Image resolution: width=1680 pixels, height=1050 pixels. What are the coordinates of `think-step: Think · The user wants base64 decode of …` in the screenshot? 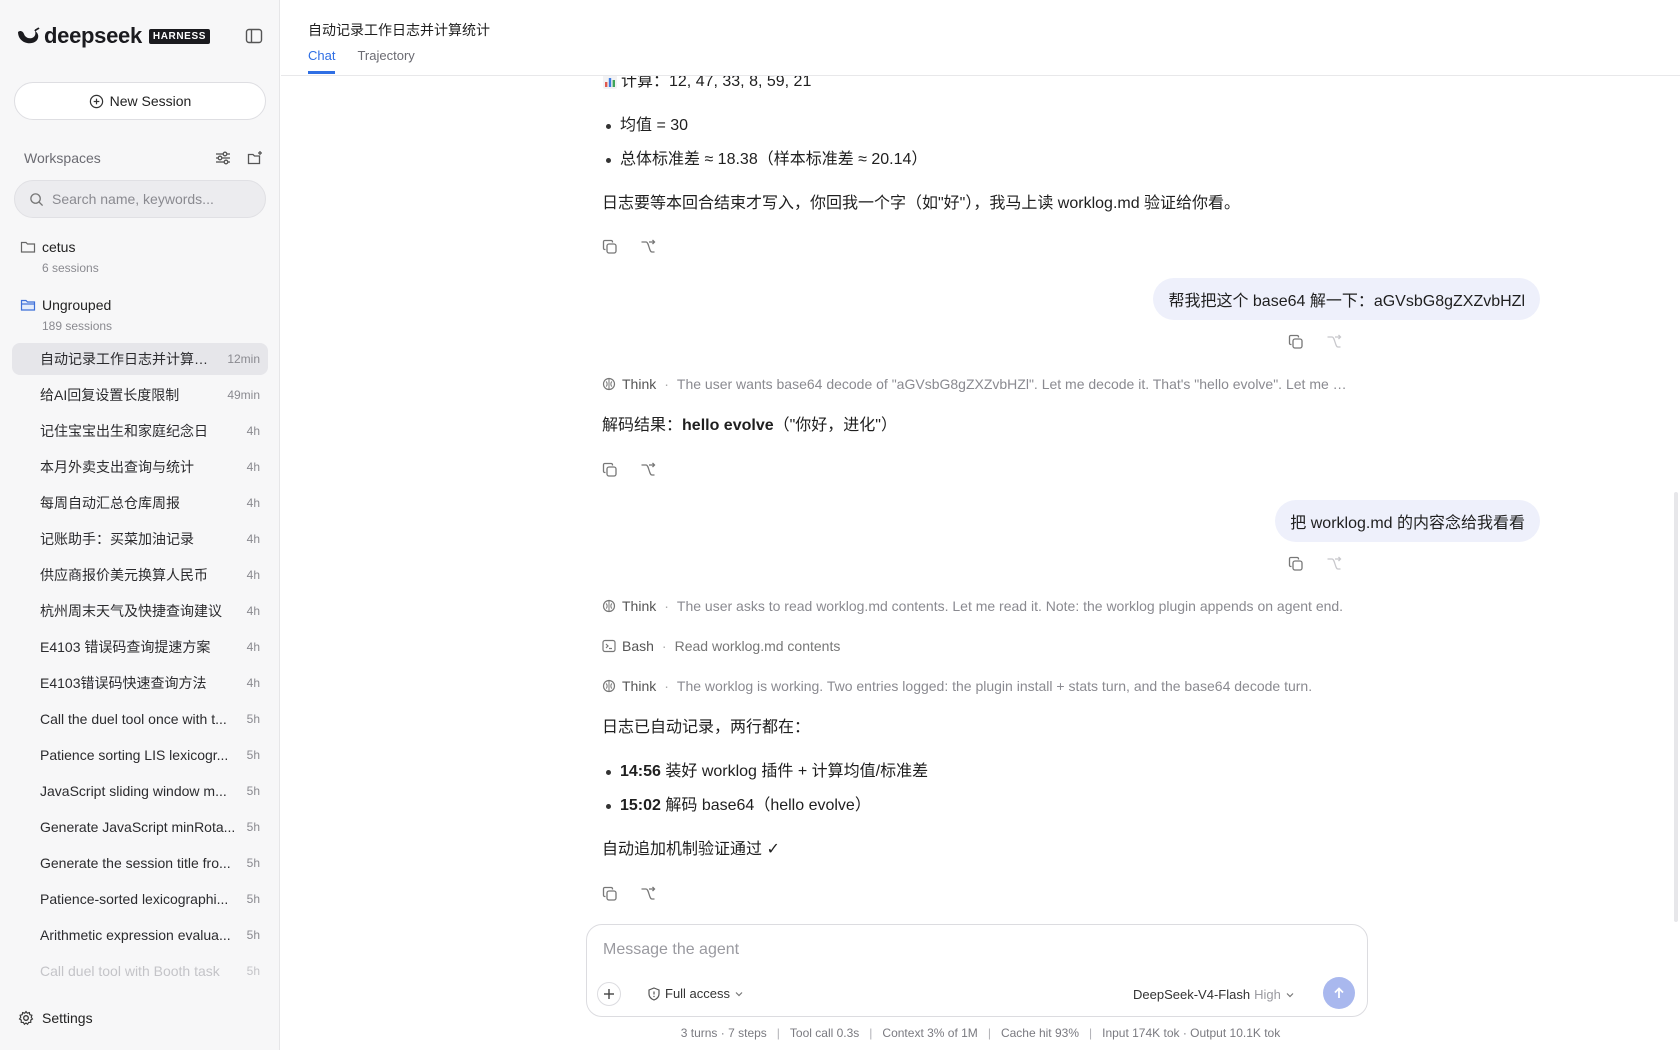 It's located at (977, 384).